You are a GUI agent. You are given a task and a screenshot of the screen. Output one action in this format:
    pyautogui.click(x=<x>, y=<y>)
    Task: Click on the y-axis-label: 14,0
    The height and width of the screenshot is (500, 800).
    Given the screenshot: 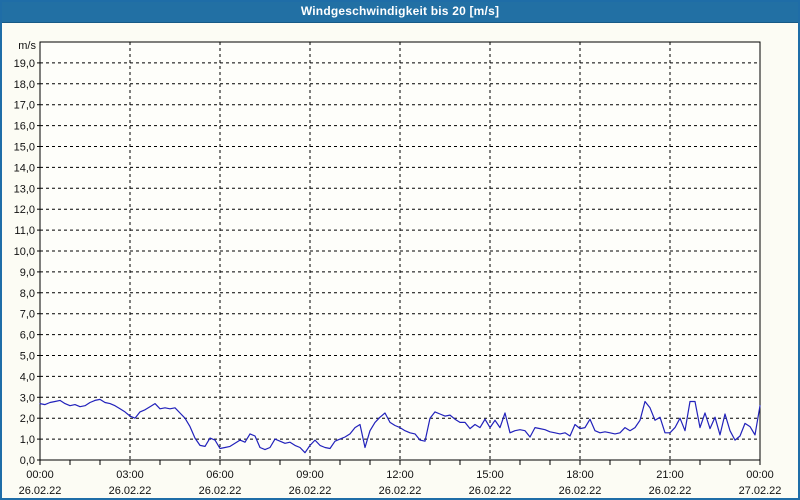 What is the action you would take?
    pyautogui.click(x=24, y=168)
    